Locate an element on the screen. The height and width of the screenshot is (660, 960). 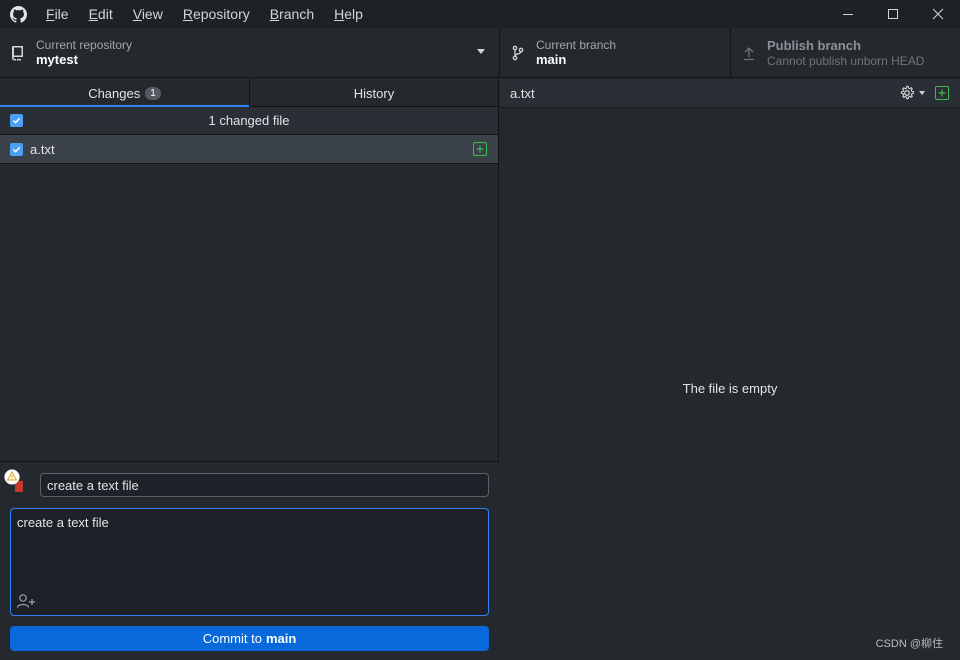
current-repository-dropdown: Current repository mytest is located at coordinates (250, 53).